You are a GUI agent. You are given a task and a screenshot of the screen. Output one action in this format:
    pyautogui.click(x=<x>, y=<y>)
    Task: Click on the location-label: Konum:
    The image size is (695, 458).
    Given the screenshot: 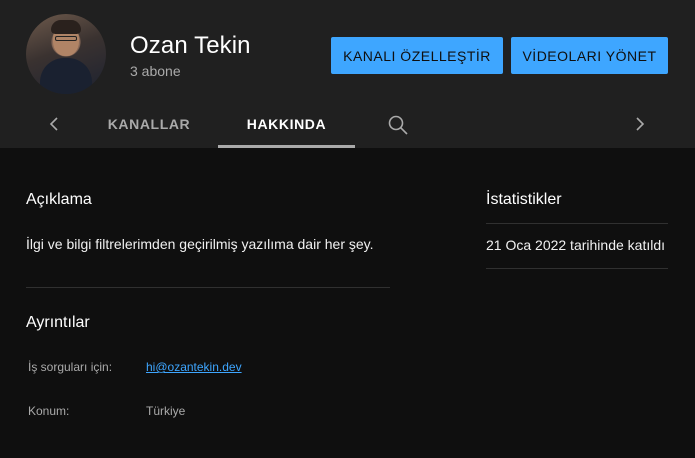 What is the action you would take?
    pyautogui.click(x=49, y=411)
    